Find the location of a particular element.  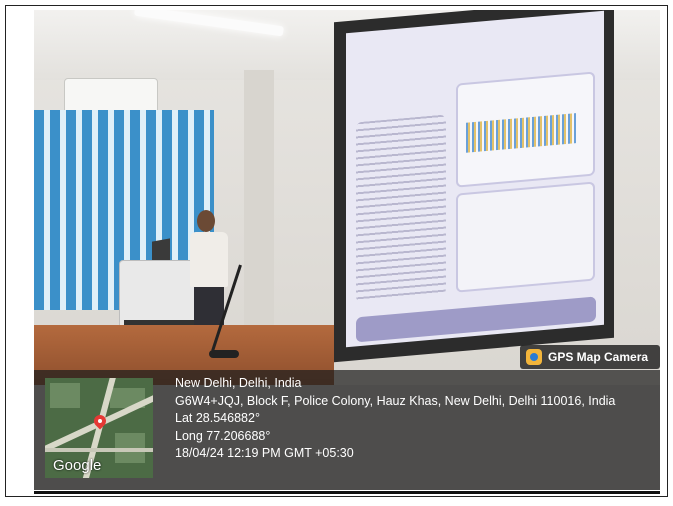

badge-label: GPS Map Camera is located at coordinates (598, 357).